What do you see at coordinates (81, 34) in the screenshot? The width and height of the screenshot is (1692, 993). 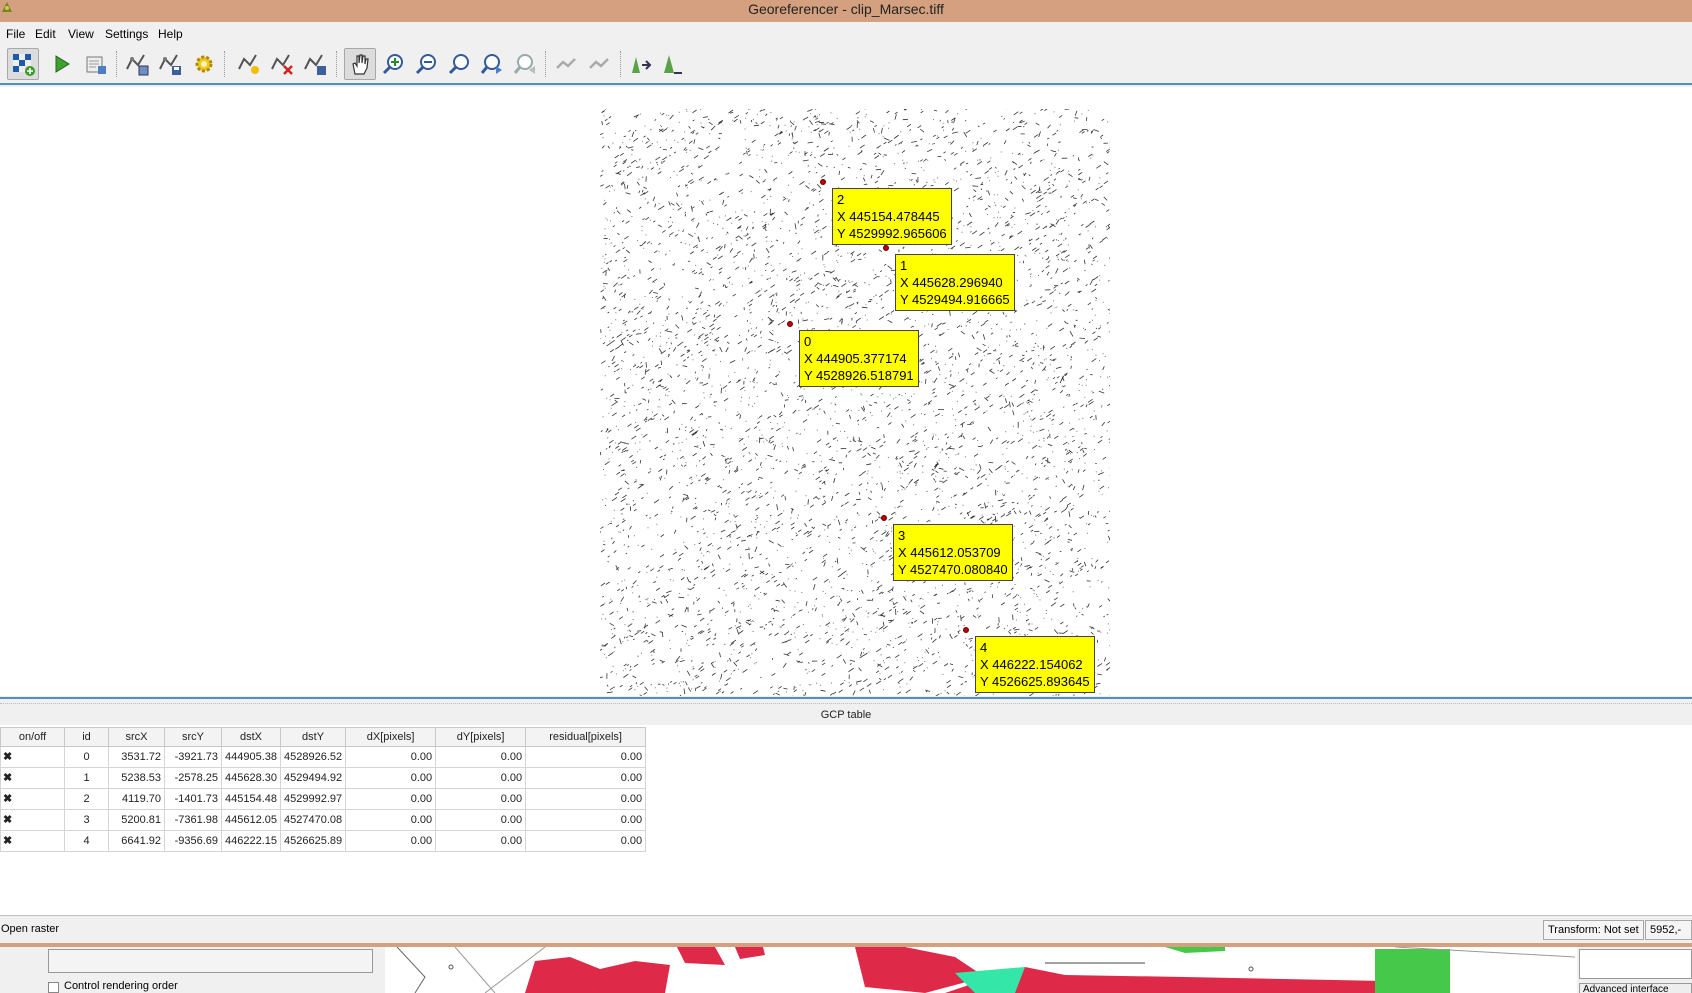 I see `menu-view: View` at bounding box center [81, 34].